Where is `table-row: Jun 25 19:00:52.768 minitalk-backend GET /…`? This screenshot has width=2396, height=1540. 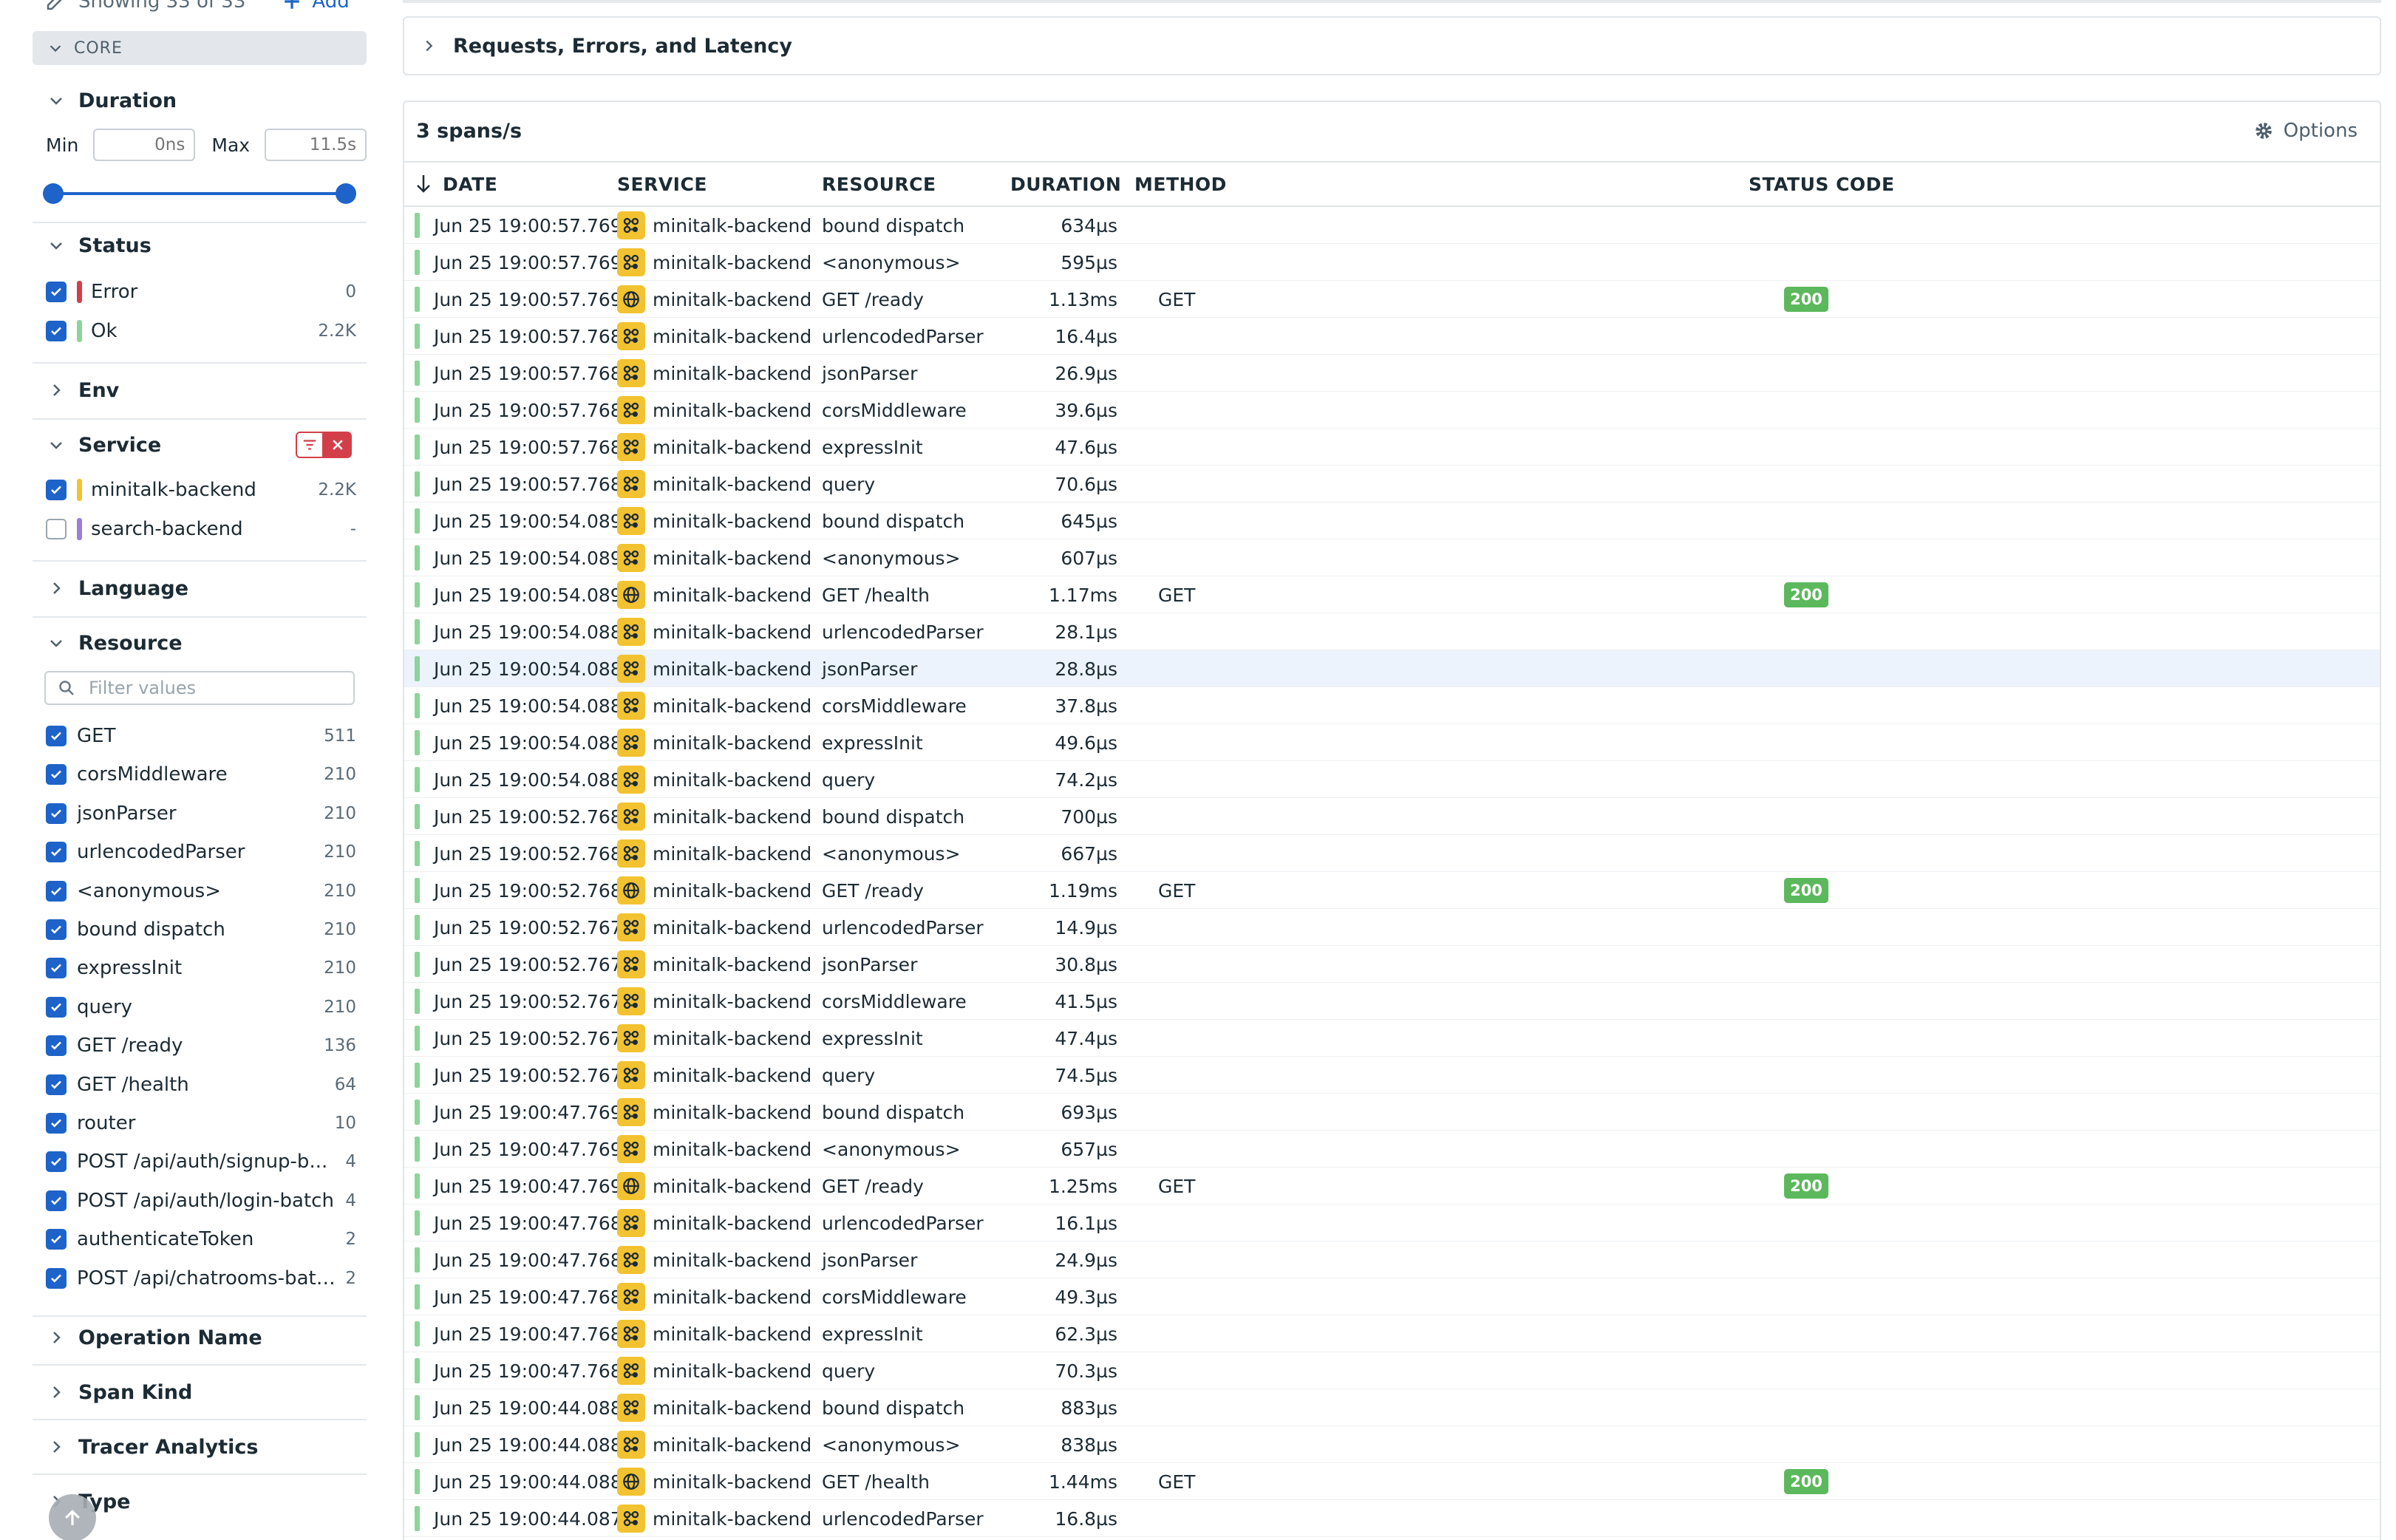
table-row: Jun 25 19:00:52.768 minitalk-backend GET /… is located at coordinates (1392, 890).